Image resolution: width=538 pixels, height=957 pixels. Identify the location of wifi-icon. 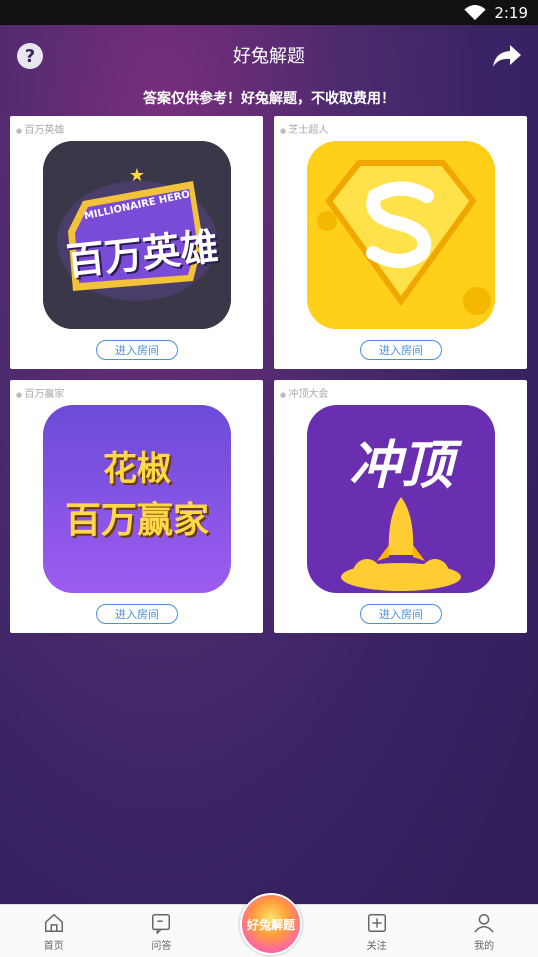
(475, 12).